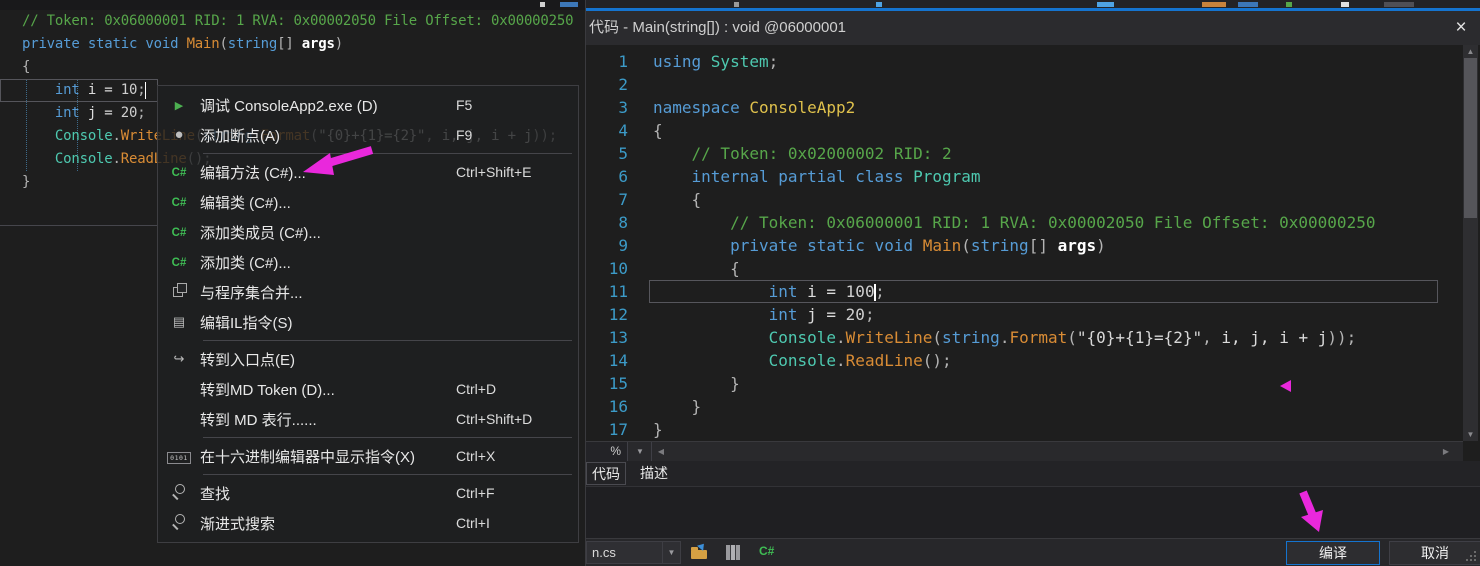 The height and width of the screenshot is (566, 1480). Describe the element at coordinates (476, 456) in the screenshot. I see `menu-item-shortcut: Ctrl+X` at that location.